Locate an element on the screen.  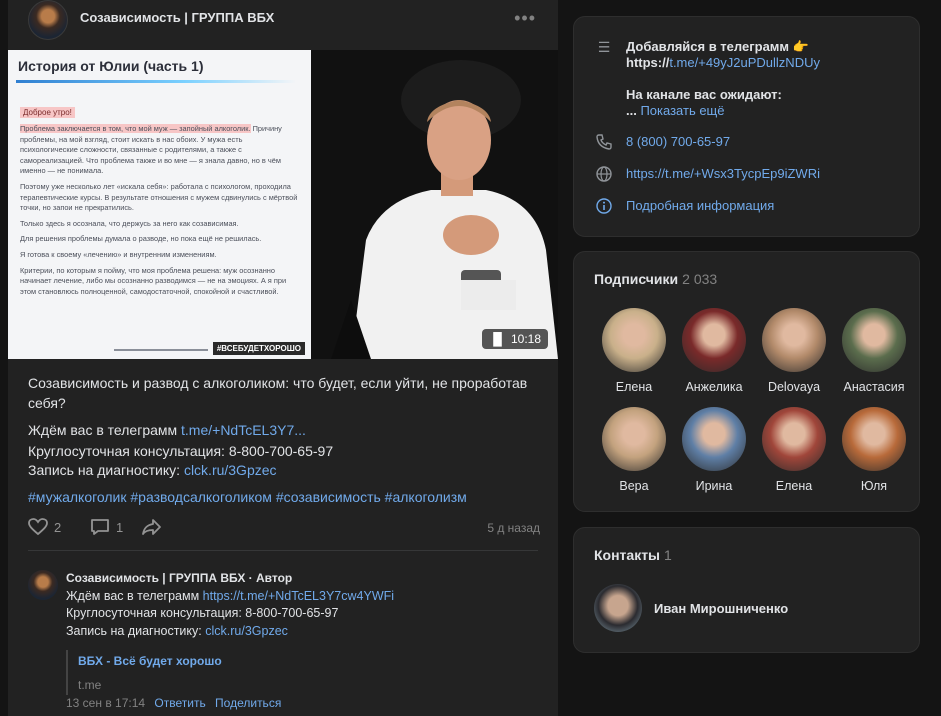
site-link: https://t.me/+Wsx3TycpEp9iZWRi is located at coordinates (723, 174).